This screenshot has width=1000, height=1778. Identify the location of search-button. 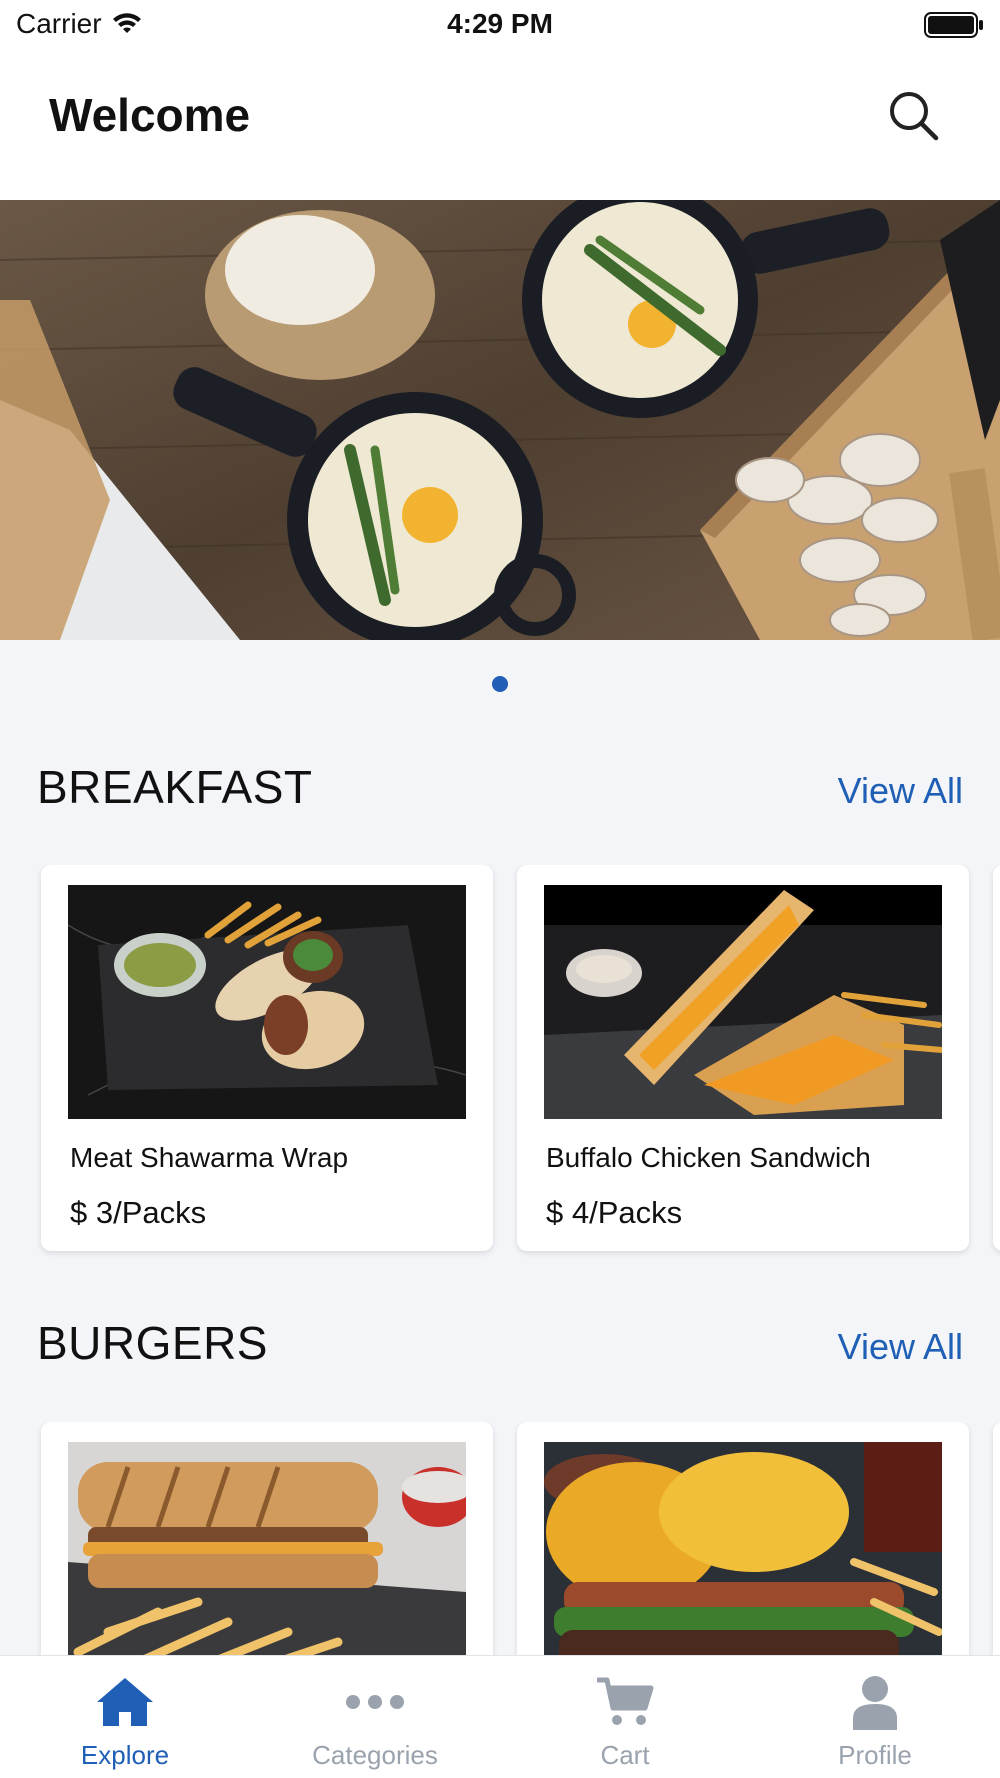
(914, 116).